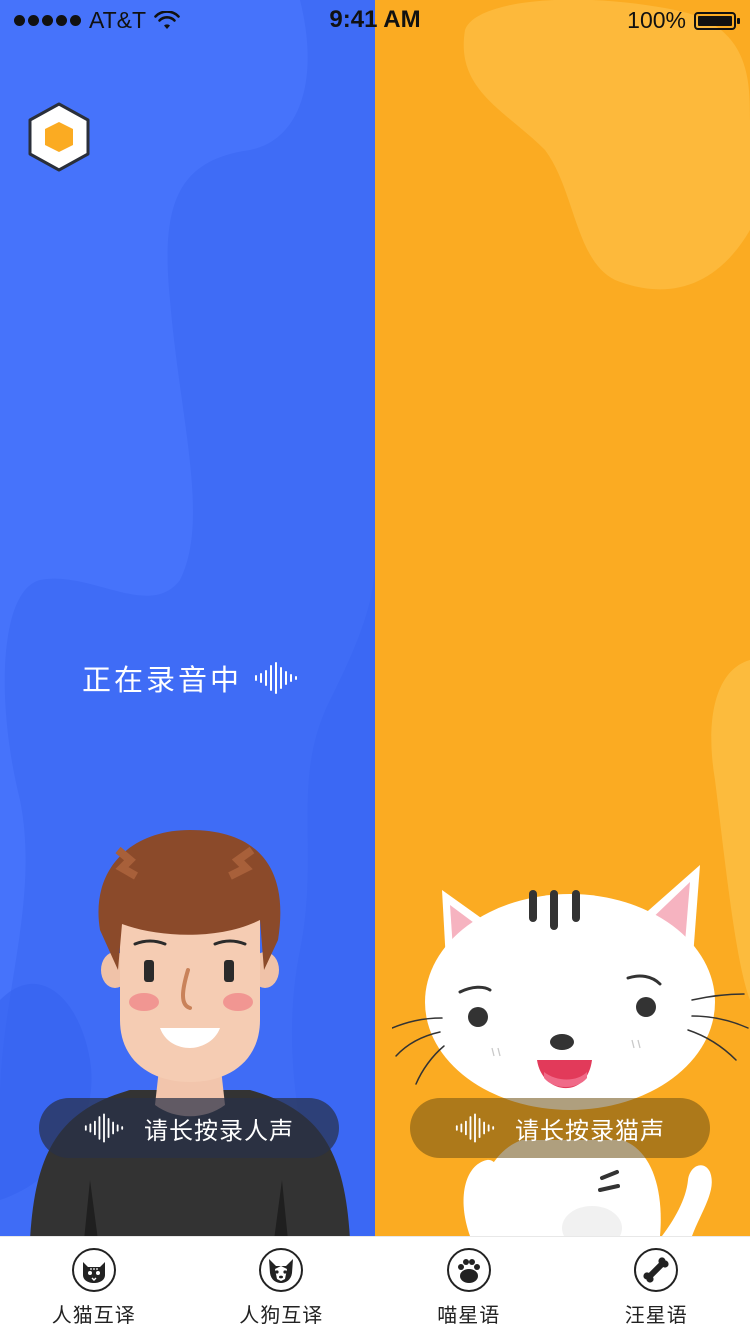  Describe the element at coordinates (590, 1128) in the screenshot. I see `record-cat-label: 请长按录猫声` at that location.